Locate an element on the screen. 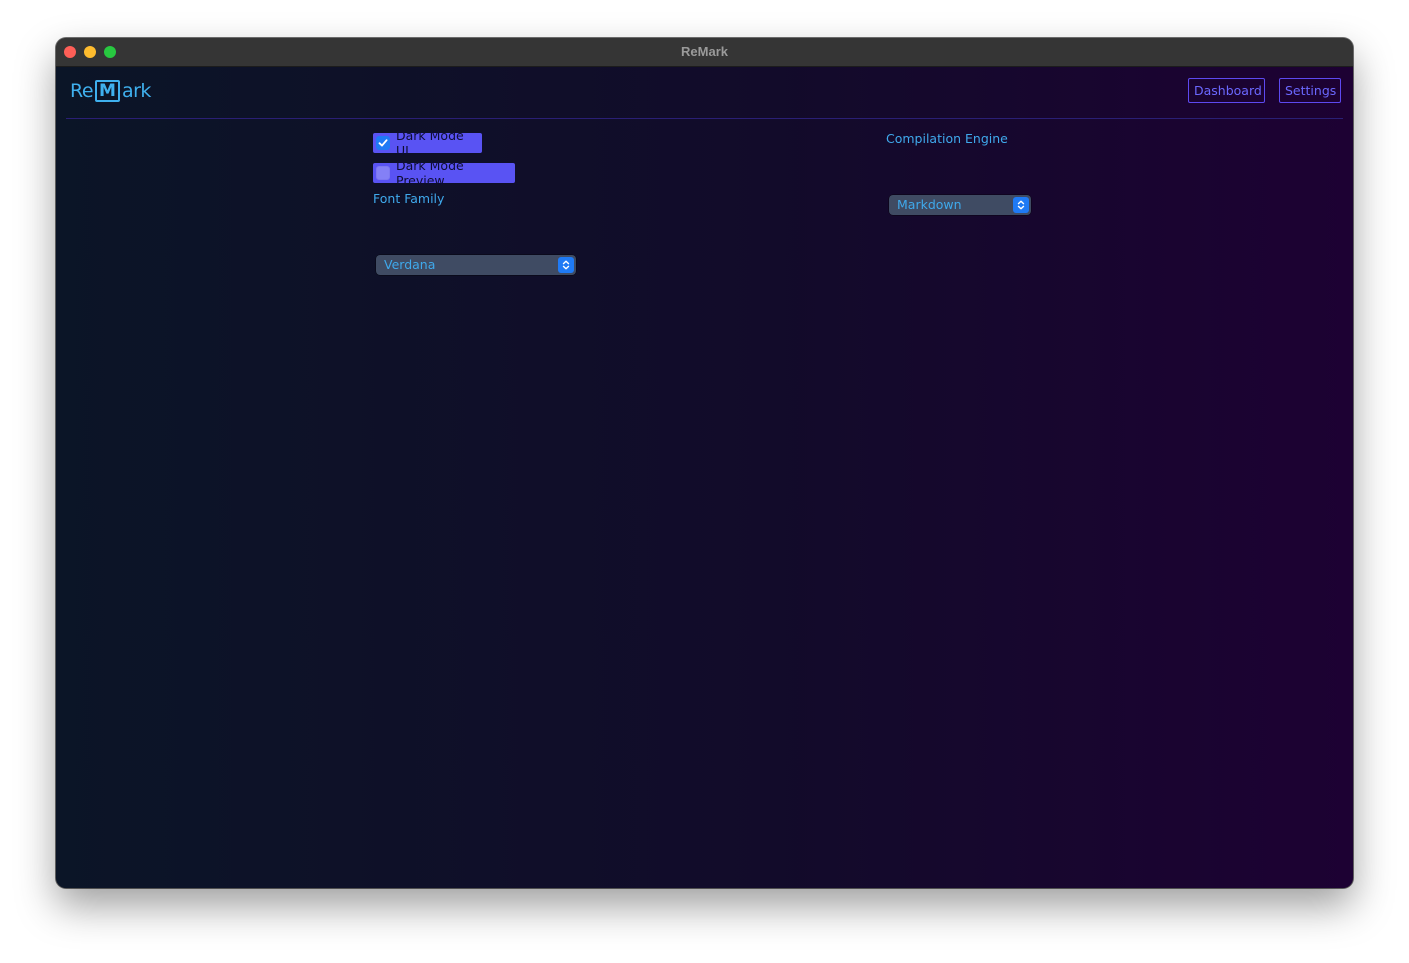 The width and height of the screenshot is (1409, 963). settings-button: Settings is located at coordinates (1310, 90).